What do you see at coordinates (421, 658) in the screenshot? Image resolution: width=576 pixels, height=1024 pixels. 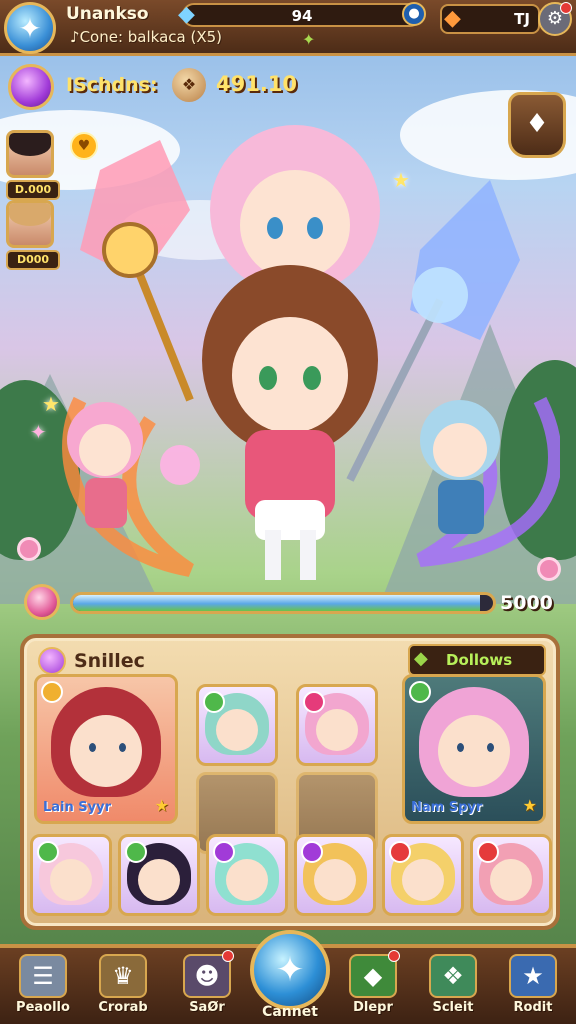 I see `green-gem-icon: ◆` at bounding box center [421, 658].